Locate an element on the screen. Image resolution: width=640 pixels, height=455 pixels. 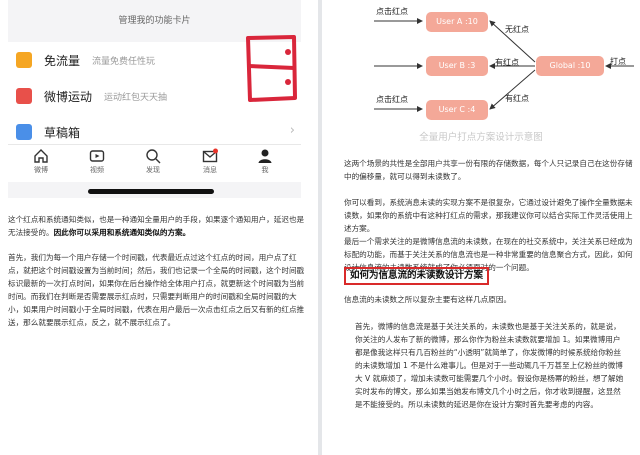
node-user-b: User B :3 is located at coordinates (457, 66).